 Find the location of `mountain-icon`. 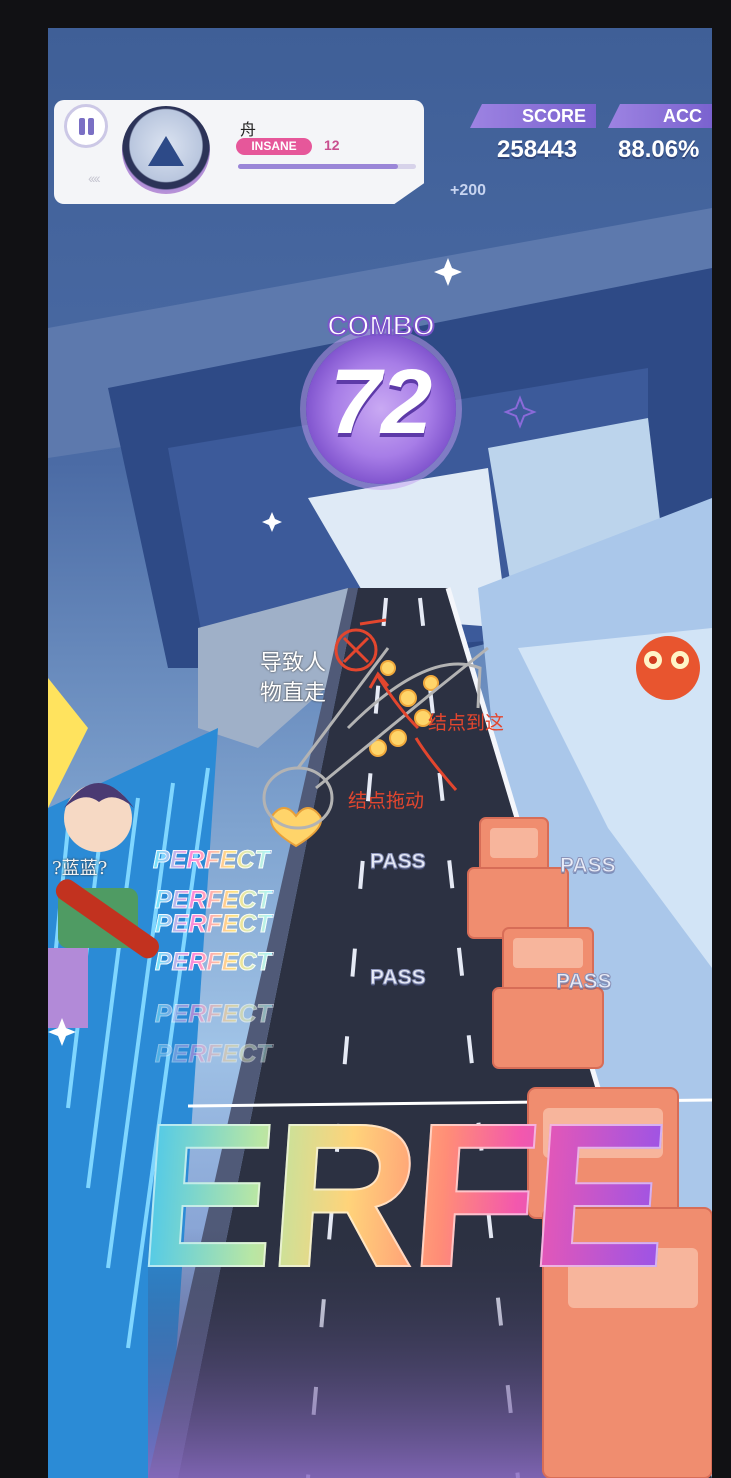

mountain-icon is located at coordinates (166, 151).